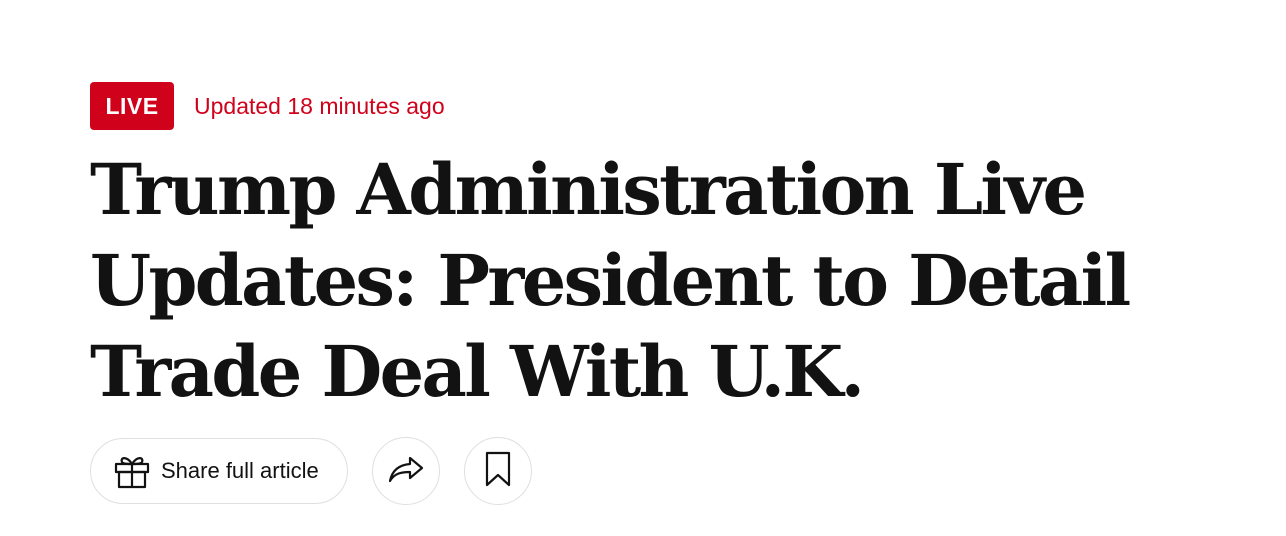 This screenshot has height=536, width=1286. I want to click on share-forward-button, so click(406, 471).